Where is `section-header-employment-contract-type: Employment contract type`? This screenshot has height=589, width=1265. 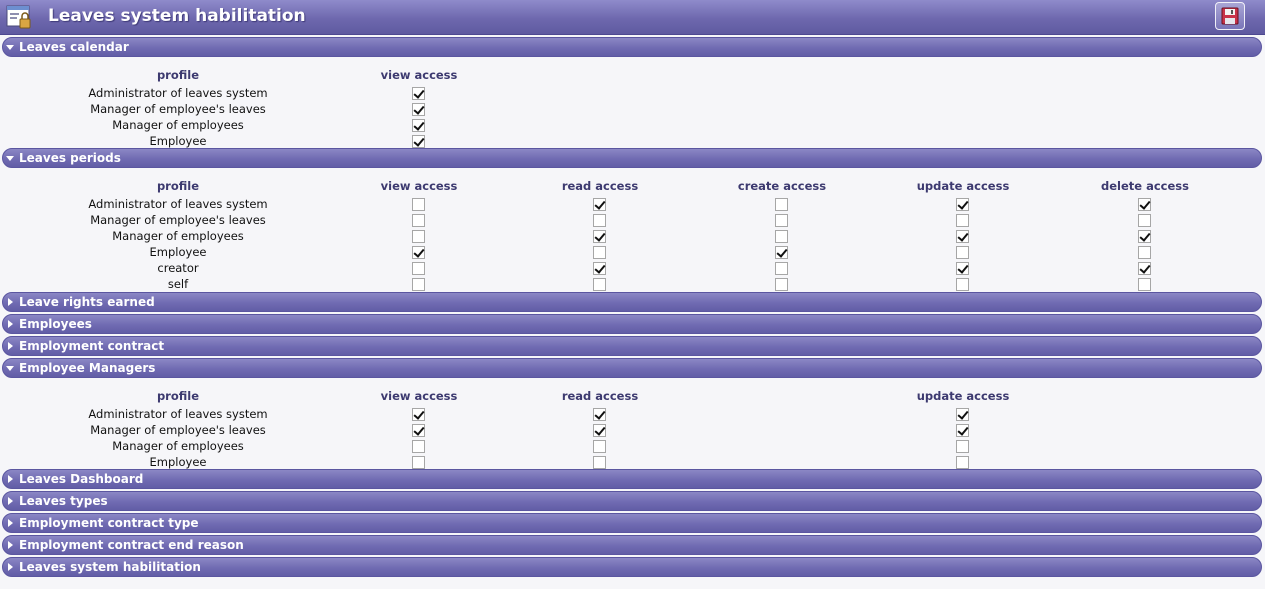 section-header-employment-contract-type: Employment contract type is located at coordinates (632, 523).